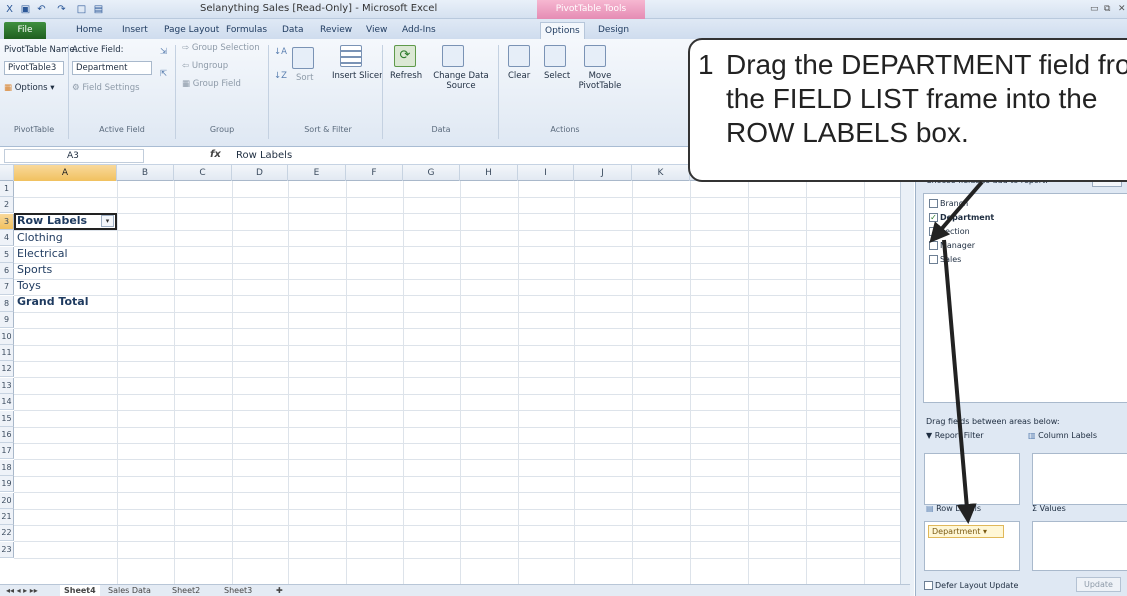  I want to click on callout-pointer-arrow, so click(956, 212).